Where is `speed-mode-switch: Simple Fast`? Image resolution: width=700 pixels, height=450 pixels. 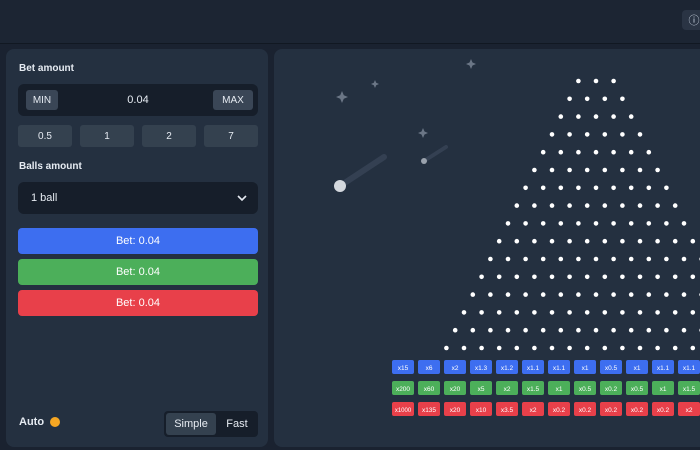 speed-mode-switch: Simple Fast is located at coordinates (211, 424).